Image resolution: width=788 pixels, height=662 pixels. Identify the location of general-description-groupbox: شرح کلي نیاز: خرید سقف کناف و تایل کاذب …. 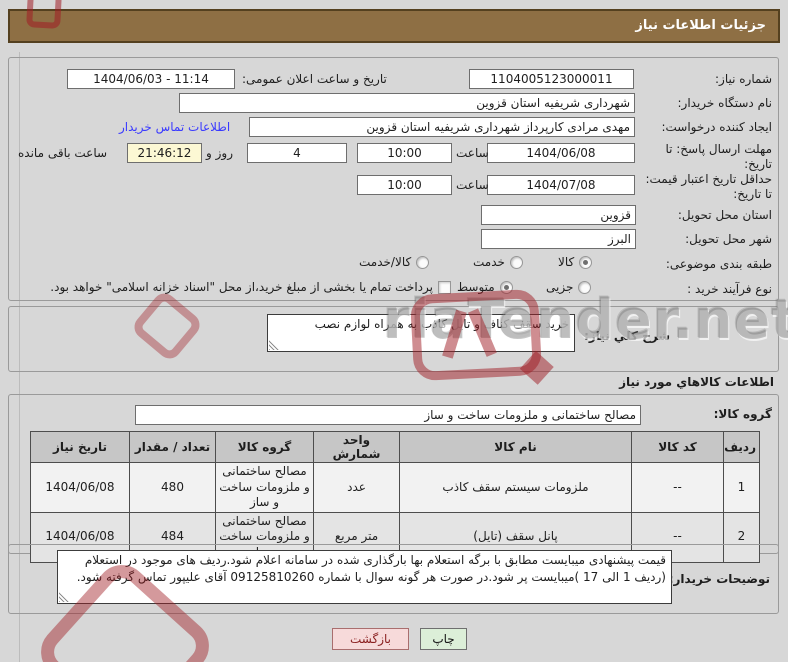
(393, 339).